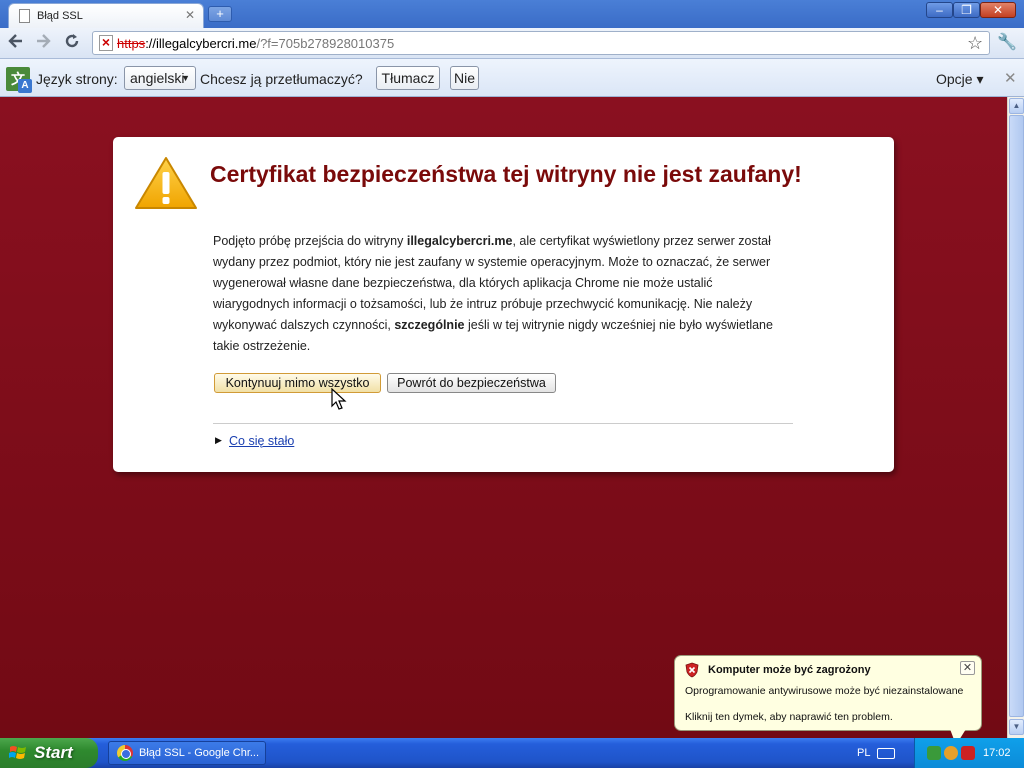 This screenshot has height=768, width=1024. Describe the element at coordinates (503, 423) in the screenshot. I see `divider` at that location.